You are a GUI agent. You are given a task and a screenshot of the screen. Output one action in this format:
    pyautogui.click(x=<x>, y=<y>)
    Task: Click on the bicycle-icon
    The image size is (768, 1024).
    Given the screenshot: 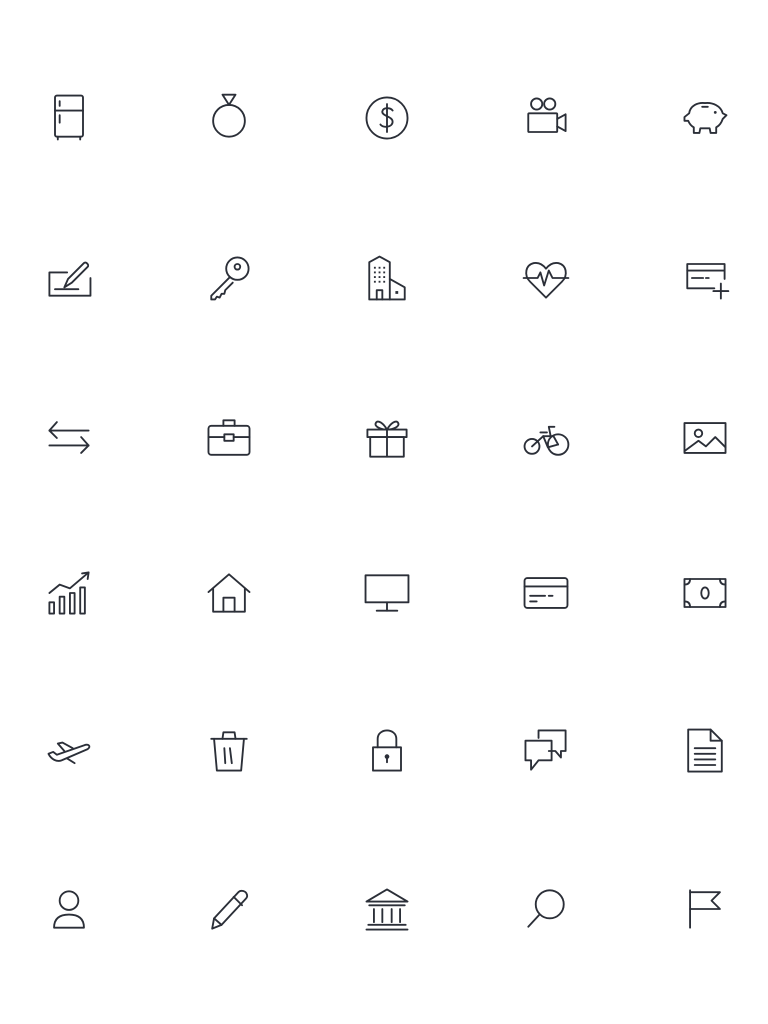 What is the action you would take?
    pyautogui.click(x=546, y=438)
    